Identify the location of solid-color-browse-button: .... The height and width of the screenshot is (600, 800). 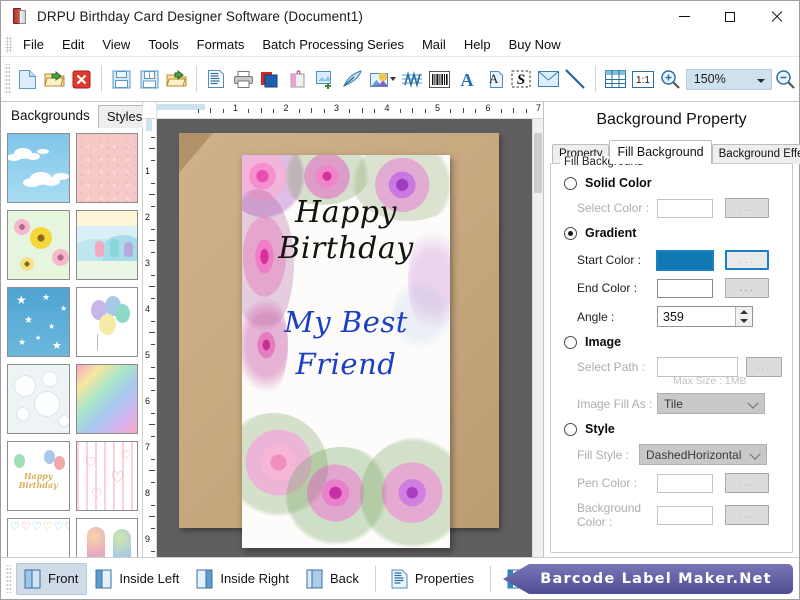
(747, 208).